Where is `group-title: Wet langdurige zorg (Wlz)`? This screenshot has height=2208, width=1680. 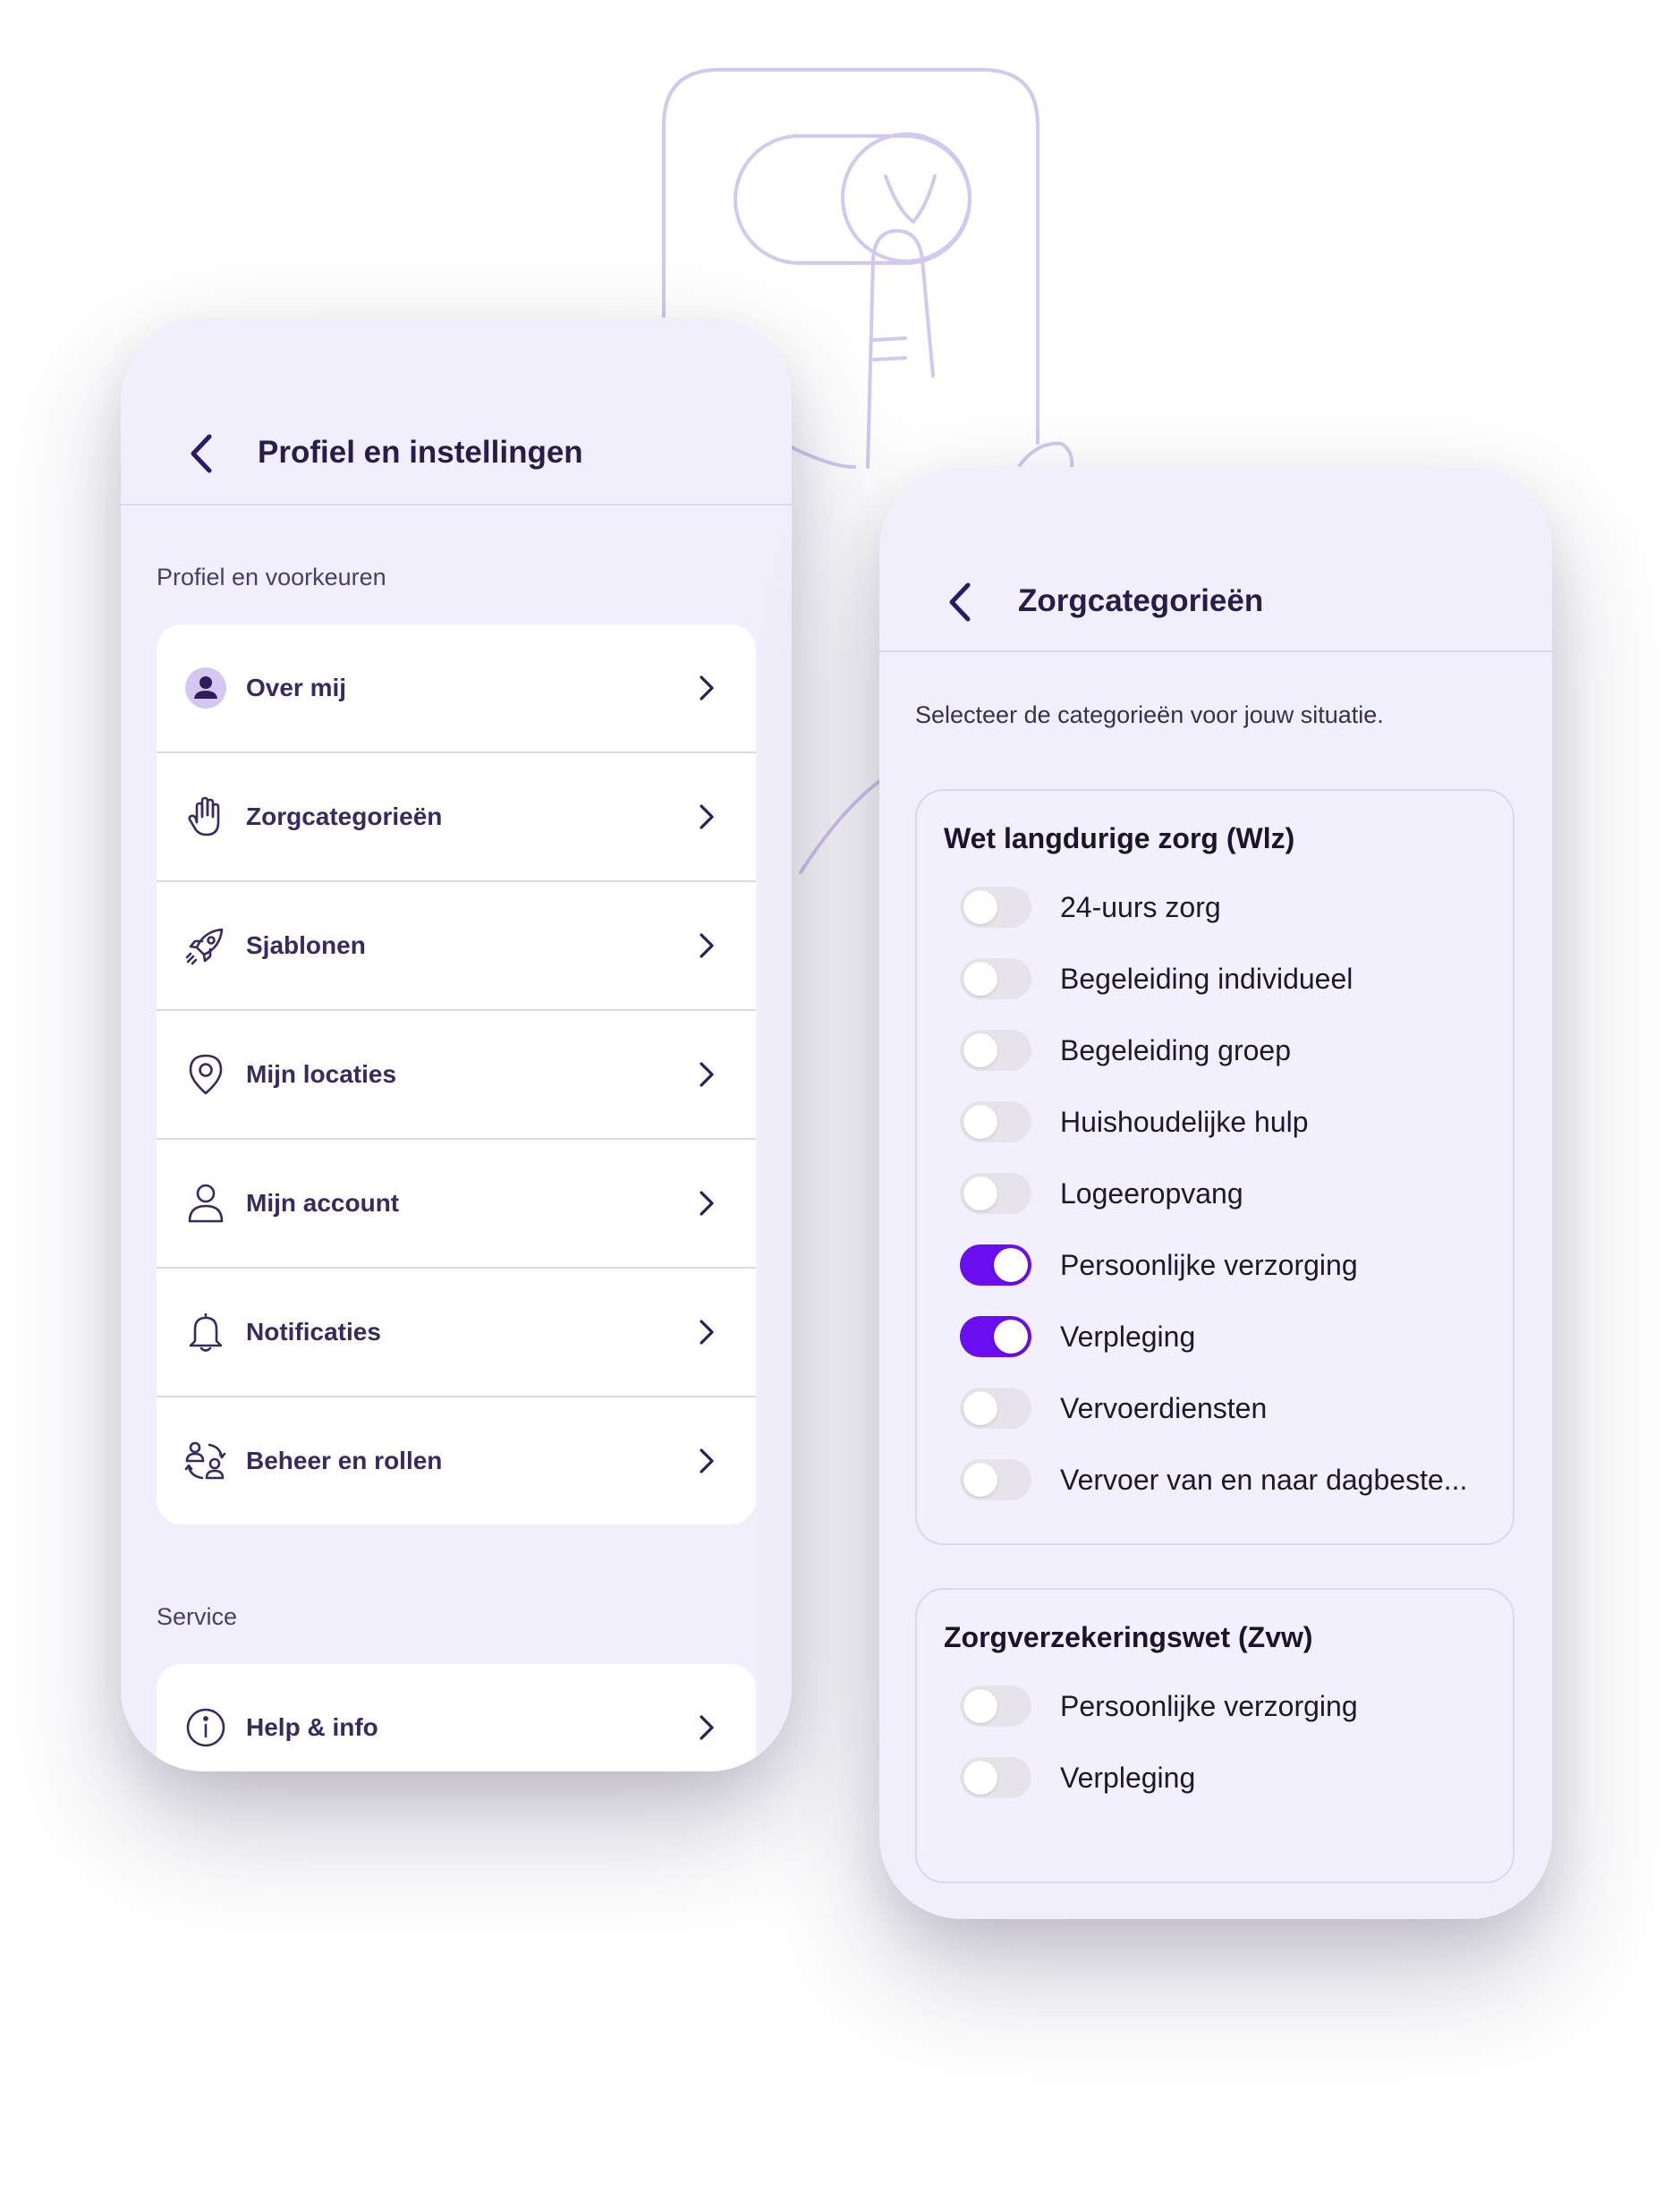 group-title: Wet langdurige zorg (Wlz) is located at coordinates (1119, 838).